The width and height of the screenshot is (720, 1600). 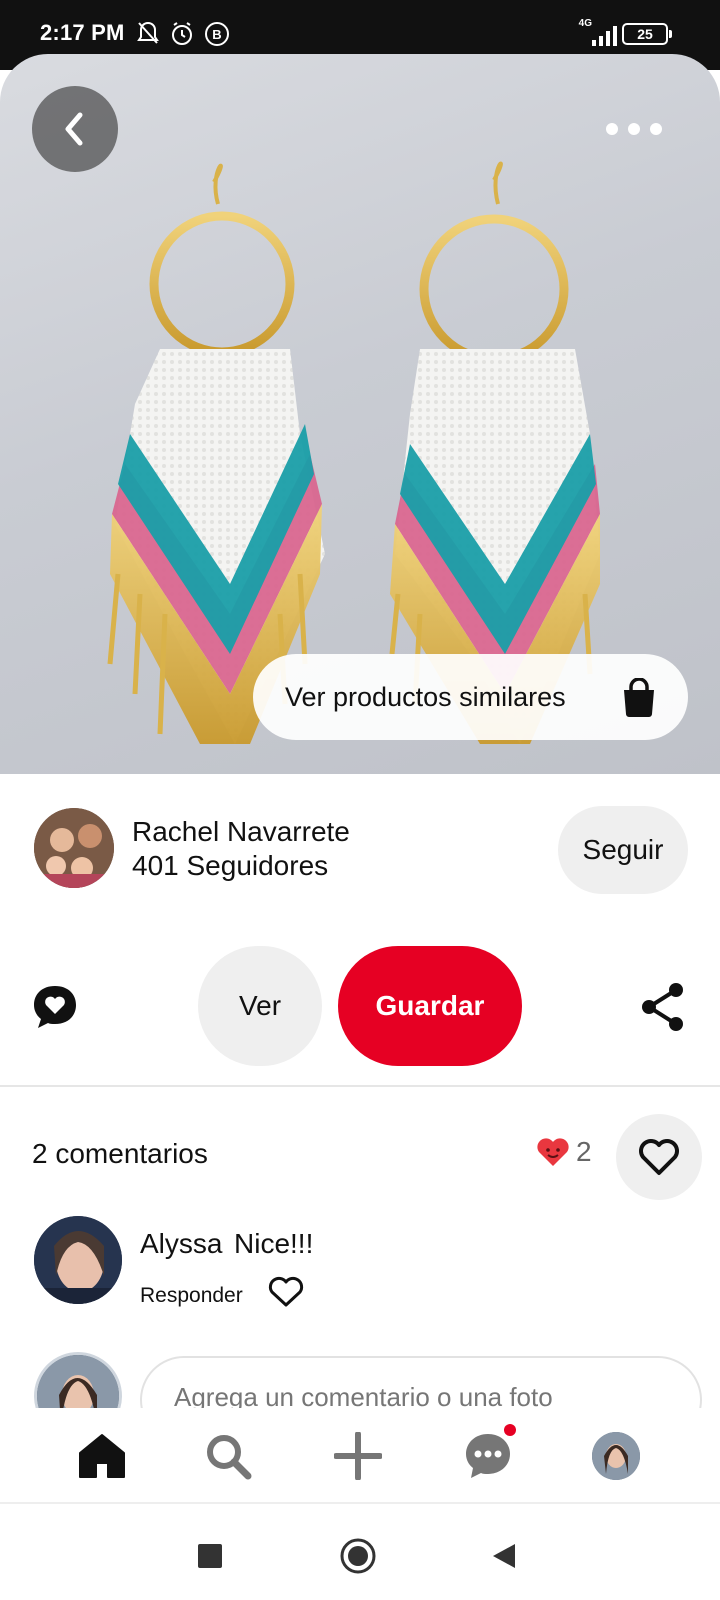 I want to click on battery-icon: 25, so click(x=647, y=34).